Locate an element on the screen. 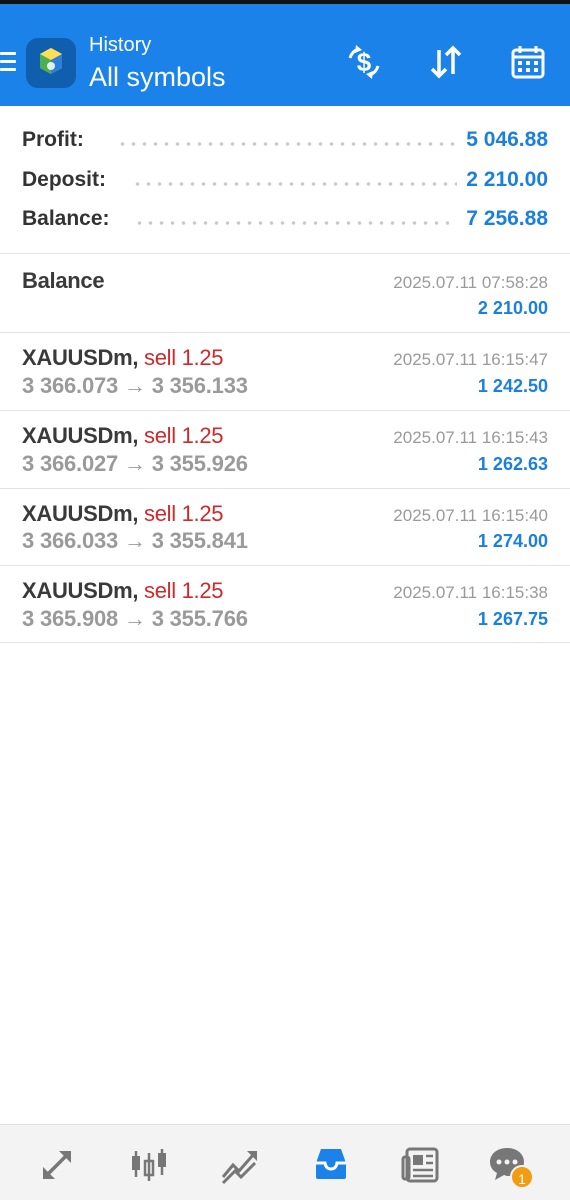 Image resolution: width=570 pixels, height=1200 pixels. status-bar is located at coordinates (285, 2).